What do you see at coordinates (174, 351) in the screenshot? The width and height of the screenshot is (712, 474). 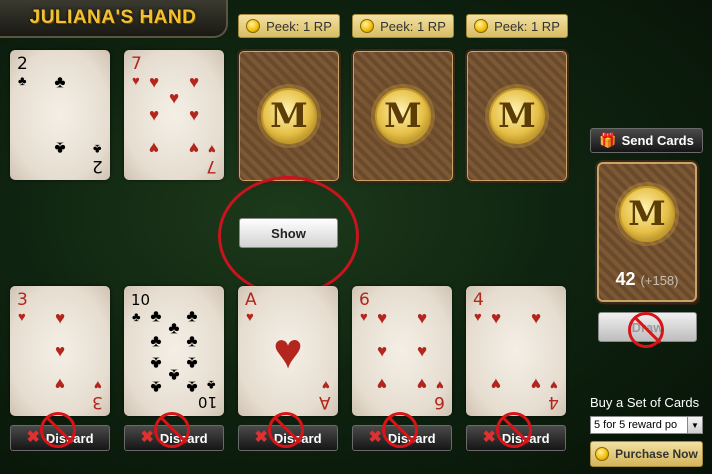 I see `card-bottom-2: 10 ♣ ♣ ♣ ♣ ♣ ♣ ♣ ♣ ♣ ♣ ♣ ♣ 10` at bounding box center [174, 351].